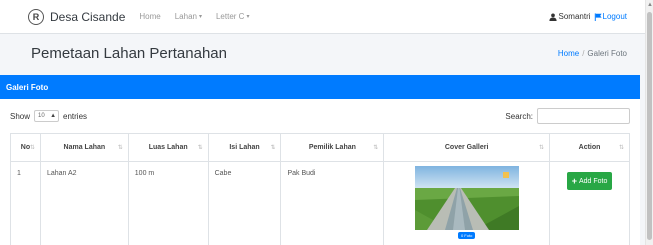  I want to click on add-foto-button: + Add Foto, so click(589, 181).